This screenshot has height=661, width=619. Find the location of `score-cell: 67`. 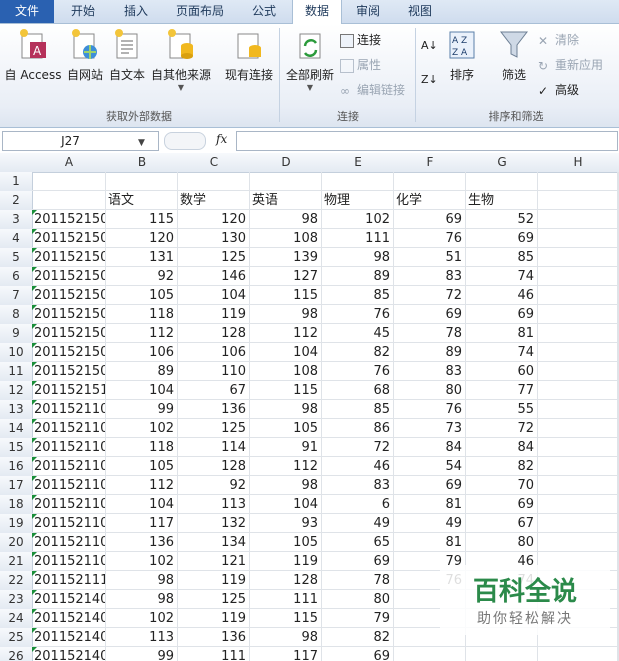

score-cell: 67 is located at coordinates (214, 390).